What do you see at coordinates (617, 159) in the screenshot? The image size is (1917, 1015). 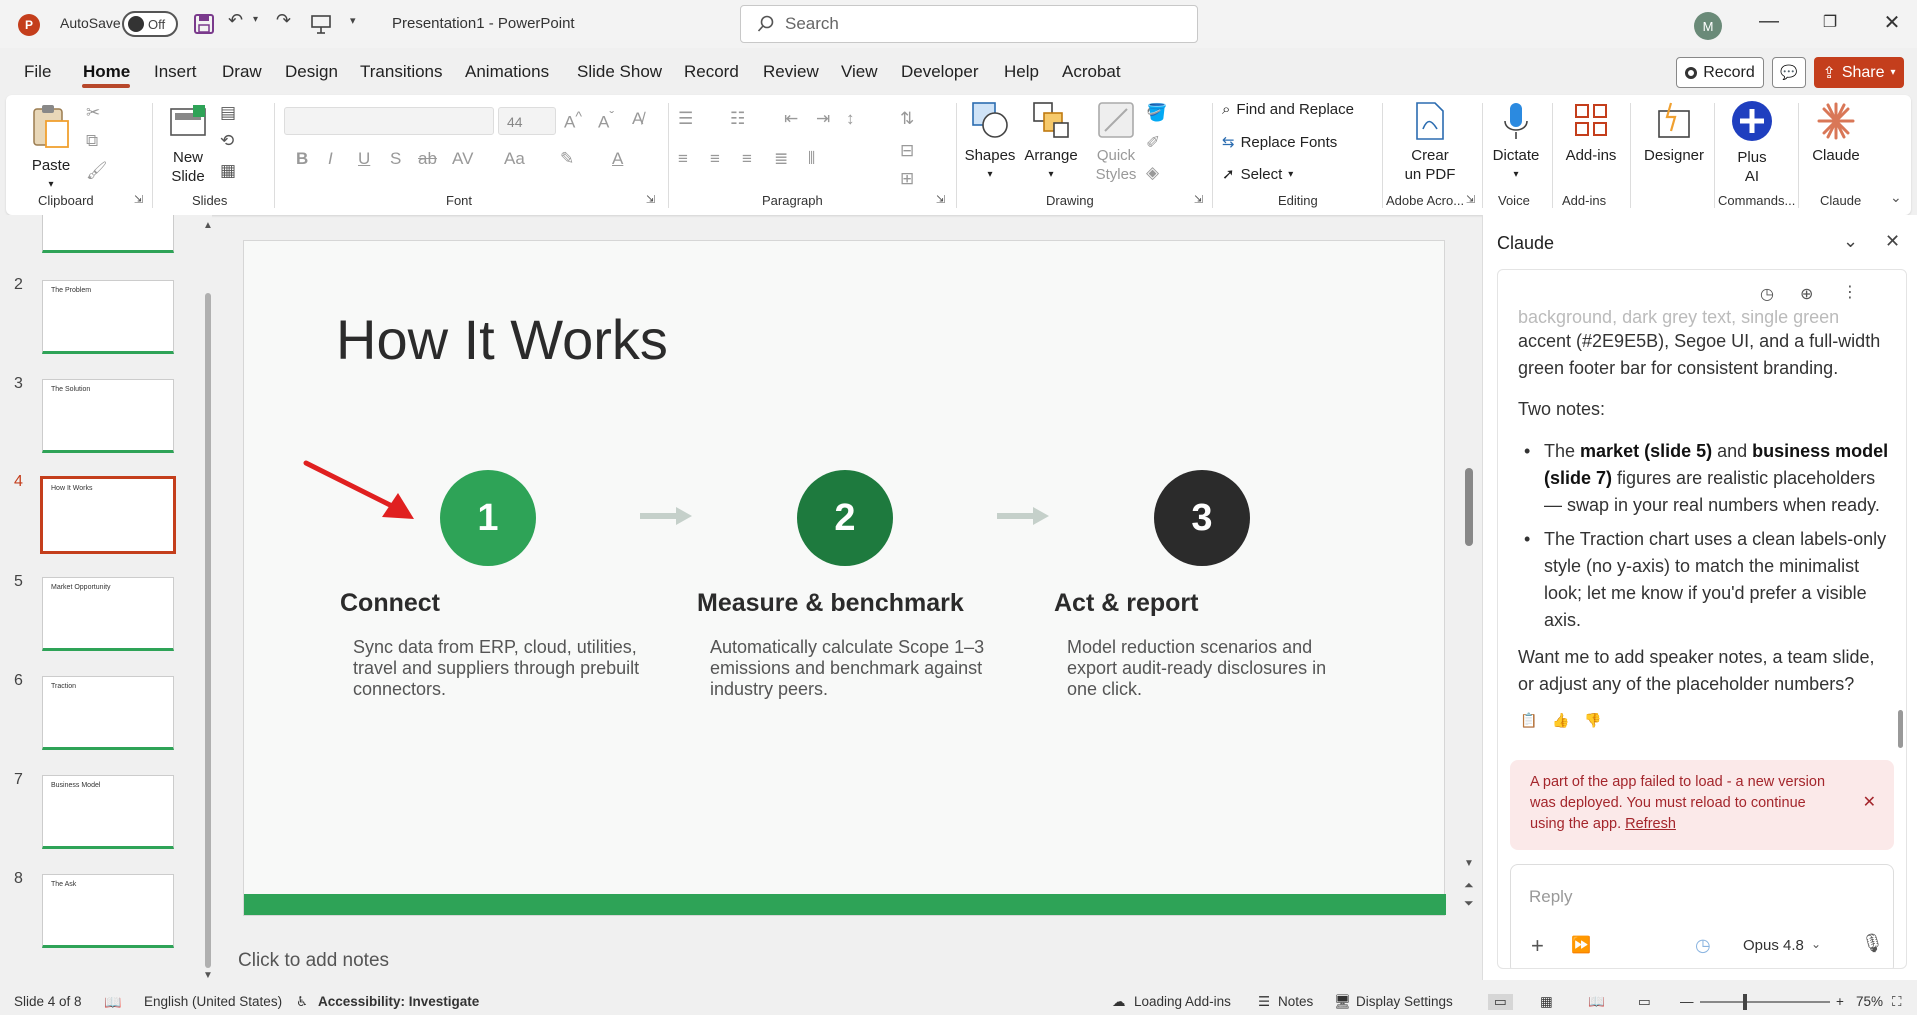 I see `font-color-icon: A` at bounding box center [617, 159].